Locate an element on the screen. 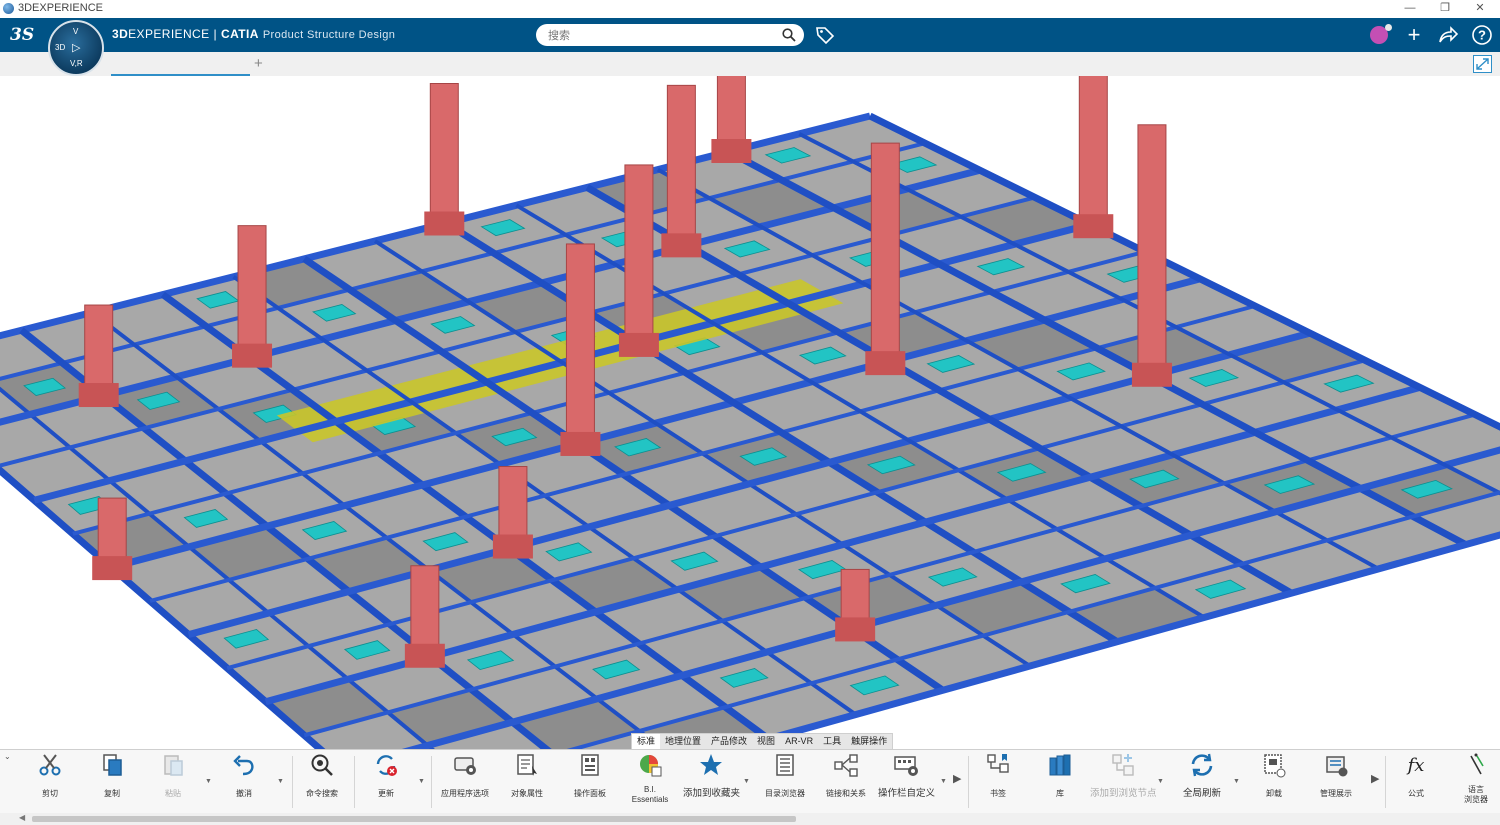 The height and width of the screenshot is (825, 1500). operation-panel-button: 操作面板 is located at coordinates (590, 775).